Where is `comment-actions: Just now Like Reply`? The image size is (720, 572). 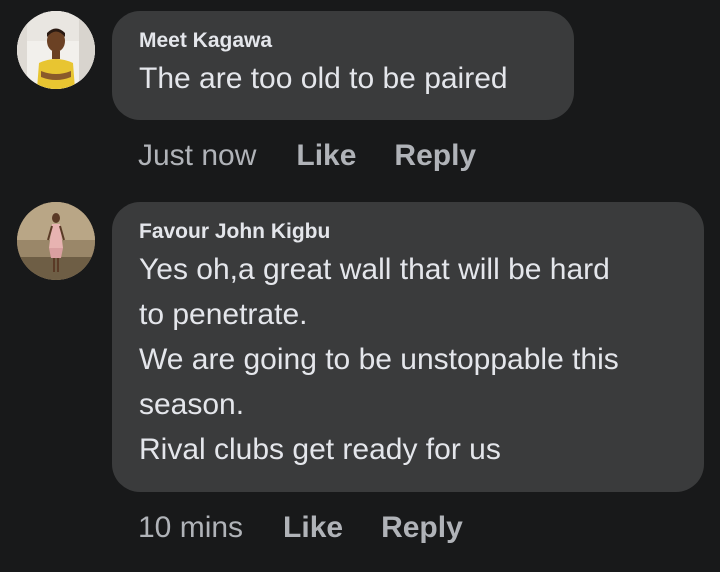
comment-actions: Just now Like Reply is located at coordinates (307, 156).